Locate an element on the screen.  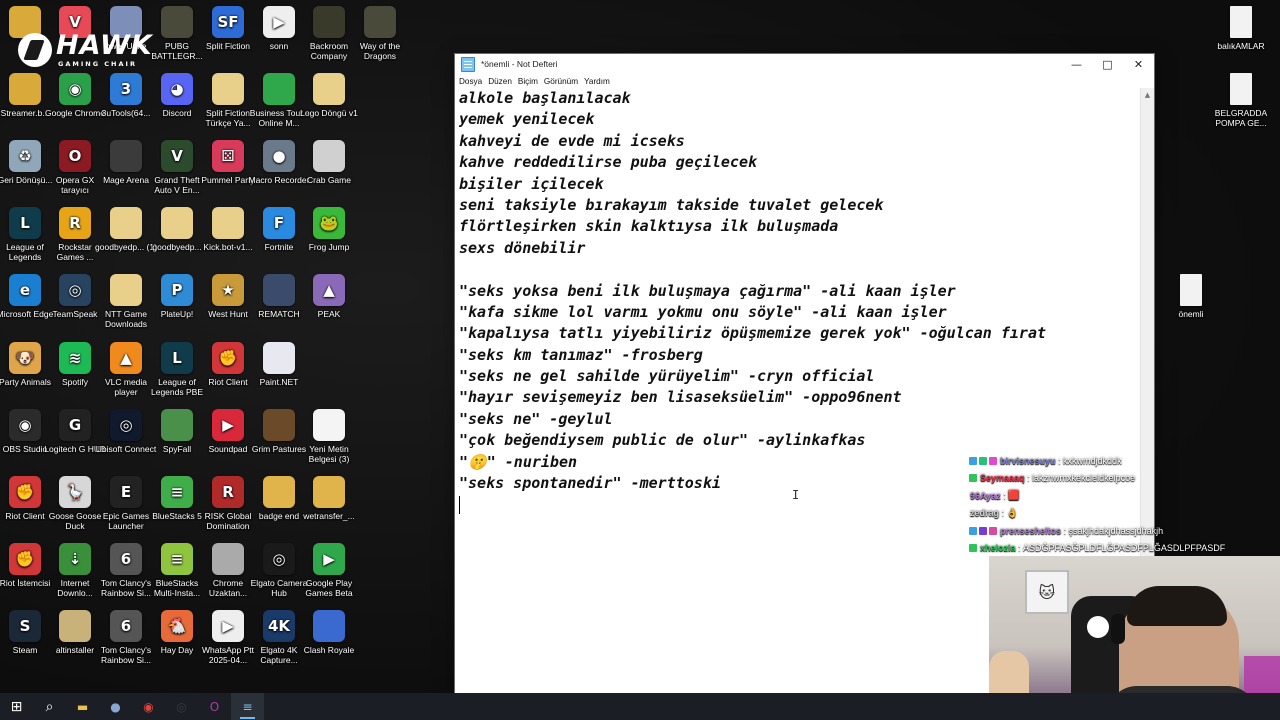
chat-message: prensesheltos : şsakjhdakjdhassjdhakjh is located at coordinates (1124, 531).